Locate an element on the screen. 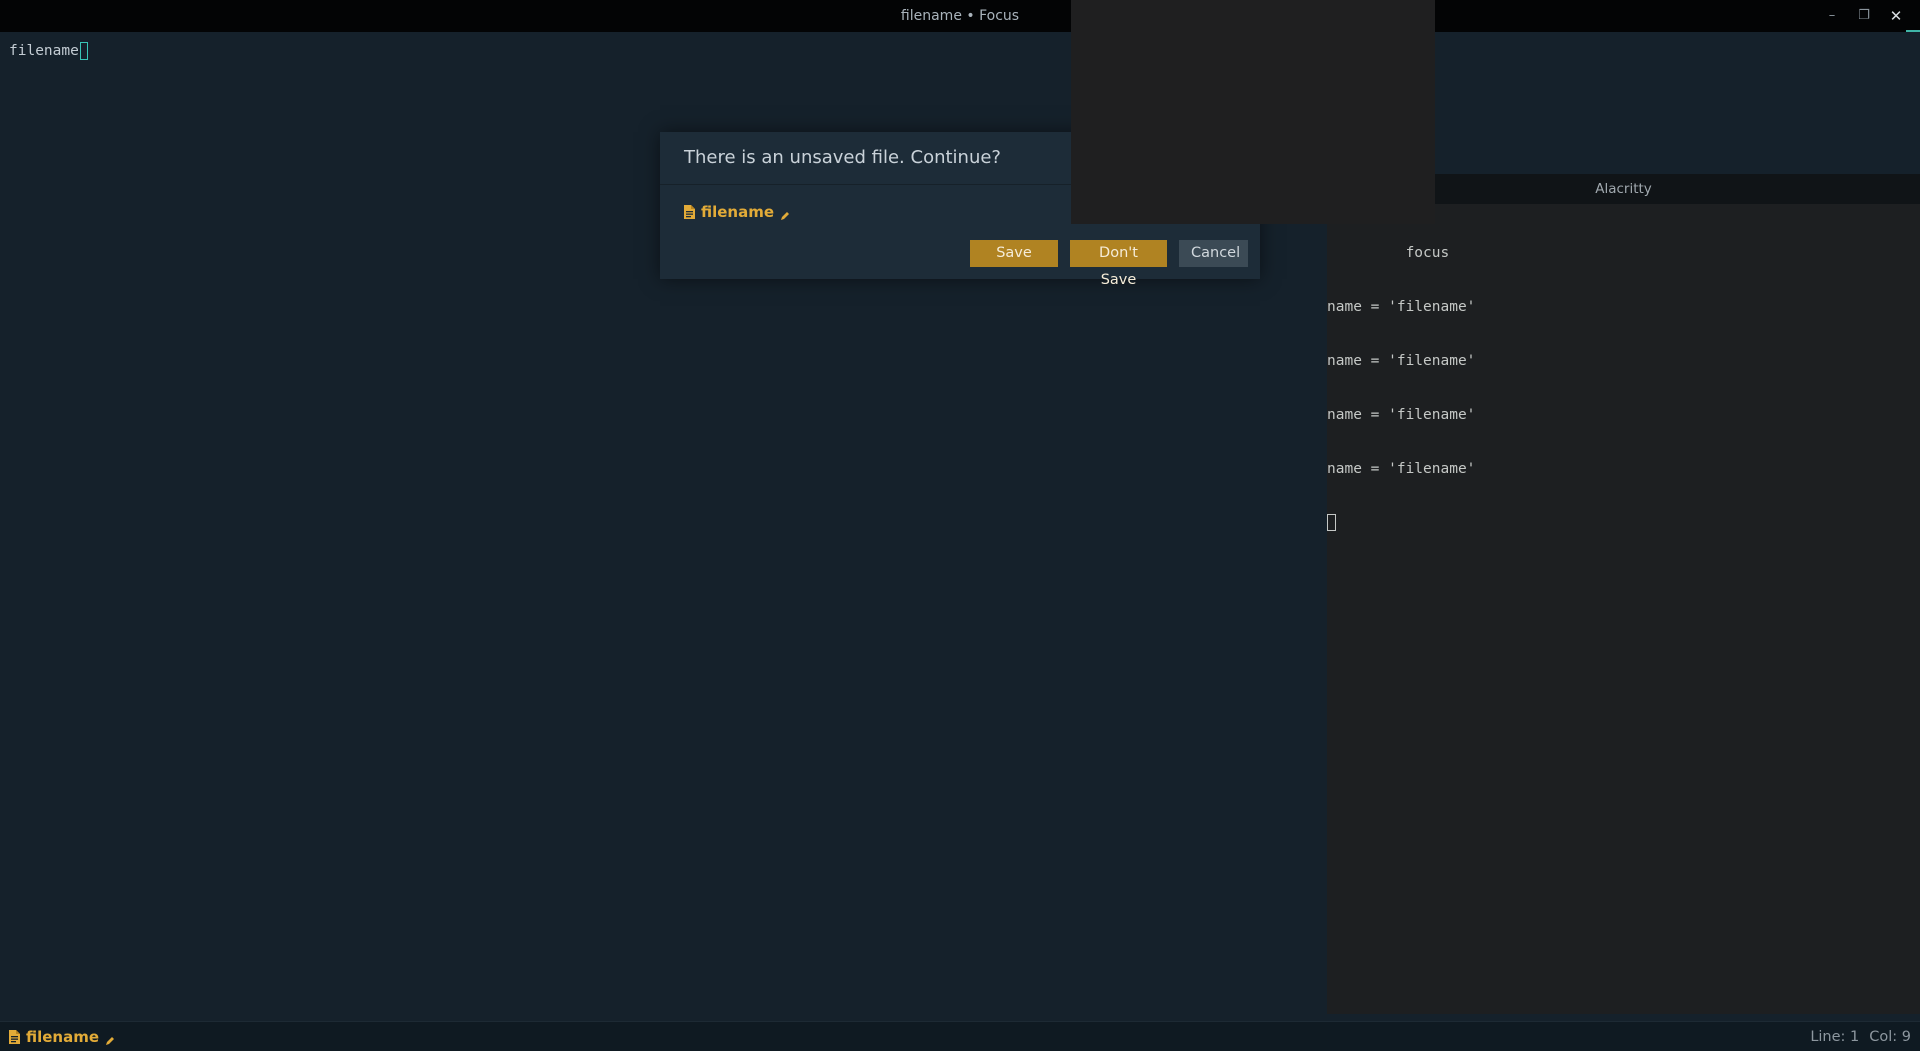 This screenshot has width=1920, height=1051. window-controls: – ❐ ✕ is located at coordinates (1864, 16).